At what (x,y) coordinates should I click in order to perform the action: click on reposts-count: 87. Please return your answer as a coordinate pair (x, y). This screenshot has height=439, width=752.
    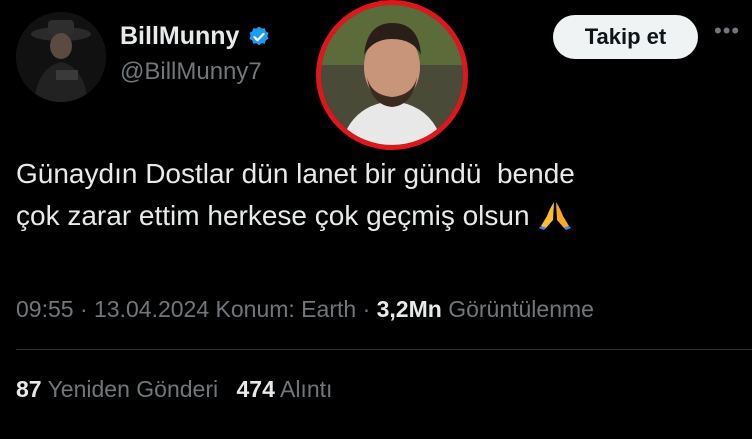
    Looking at the image, I should click on (29, 389).